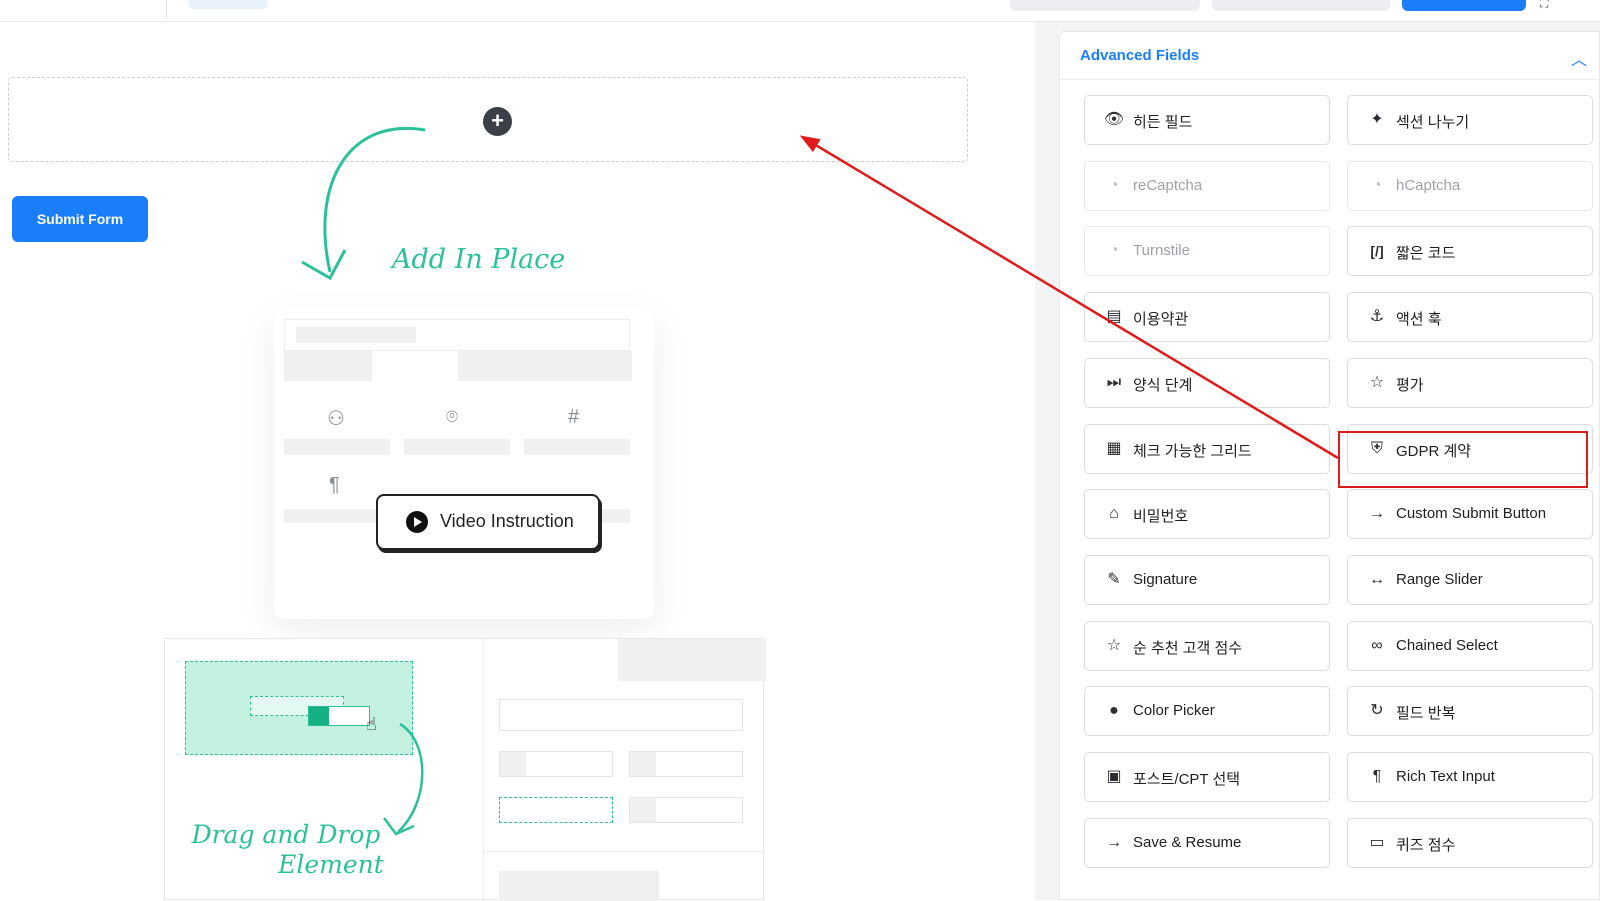  I want to click on fullscreen-icon: ⛶, so click(1544, 5).